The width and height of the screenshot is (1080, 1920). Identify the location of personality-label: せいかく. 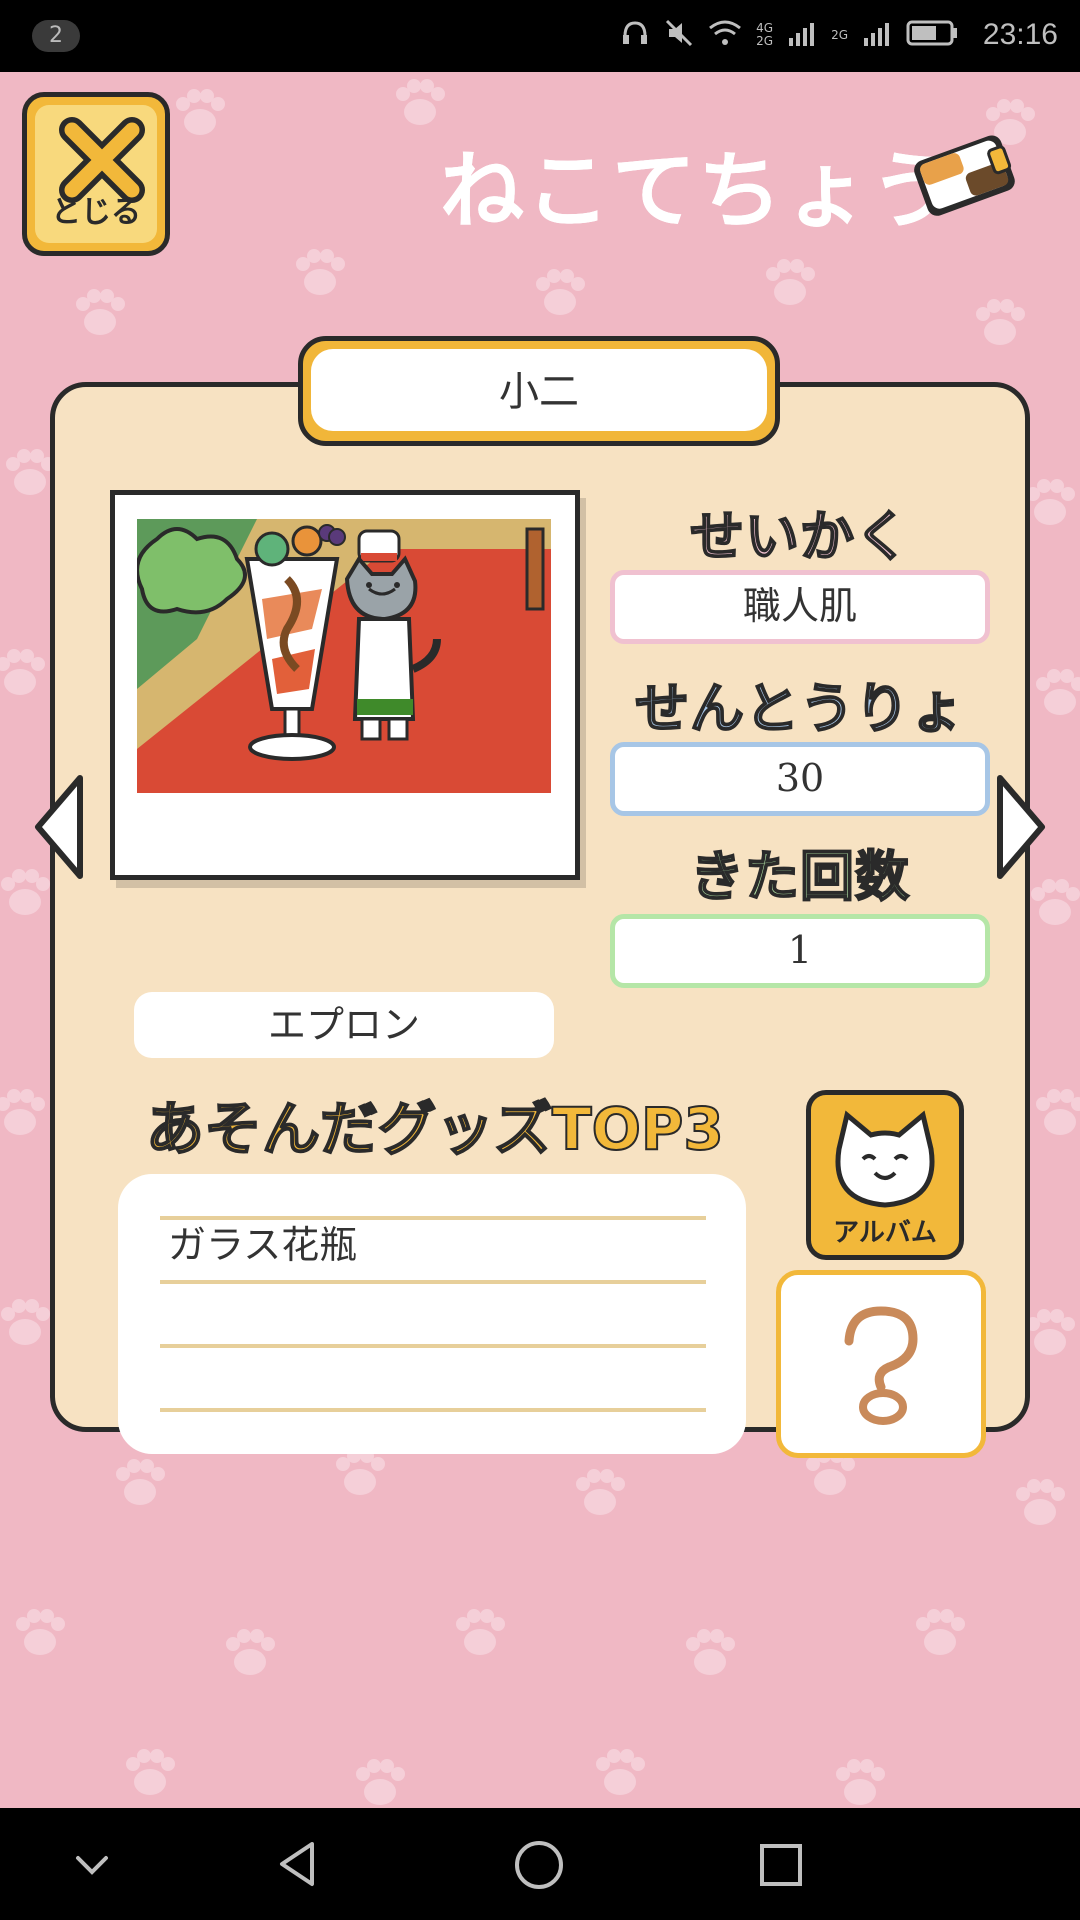
(799, 536).